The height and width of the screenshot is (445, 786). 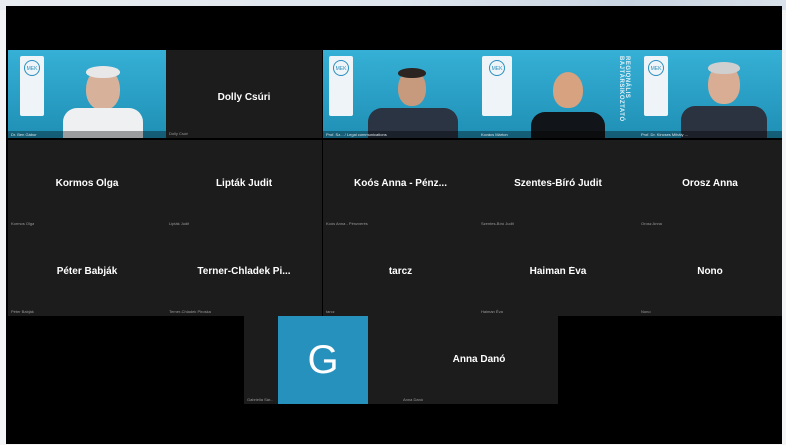 I want to click on participant-video-tile: MEK Dr. Ben Gábor, so click(x=87, y=94).